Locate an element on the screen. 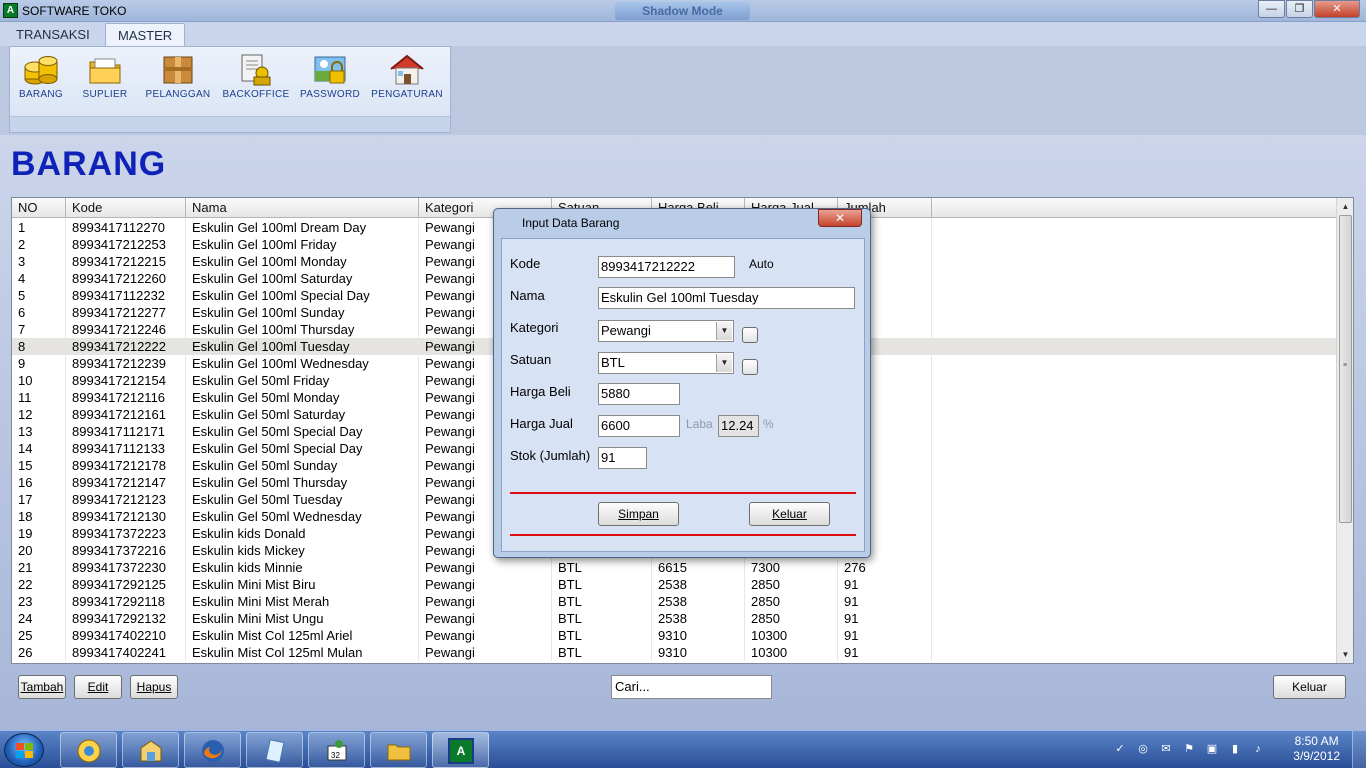  security-icon: ✓ is located at coordinates (1120, 749).